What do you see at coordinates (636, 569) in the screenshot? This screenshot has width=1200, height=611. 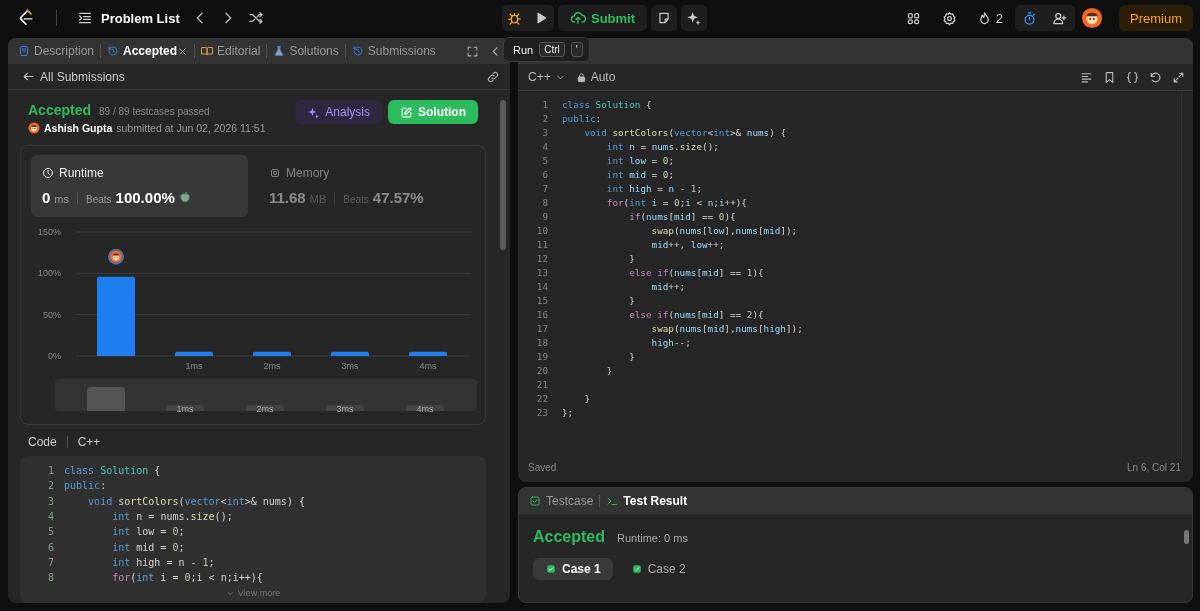 I see `check-icon` at bounding box center [636, 569].